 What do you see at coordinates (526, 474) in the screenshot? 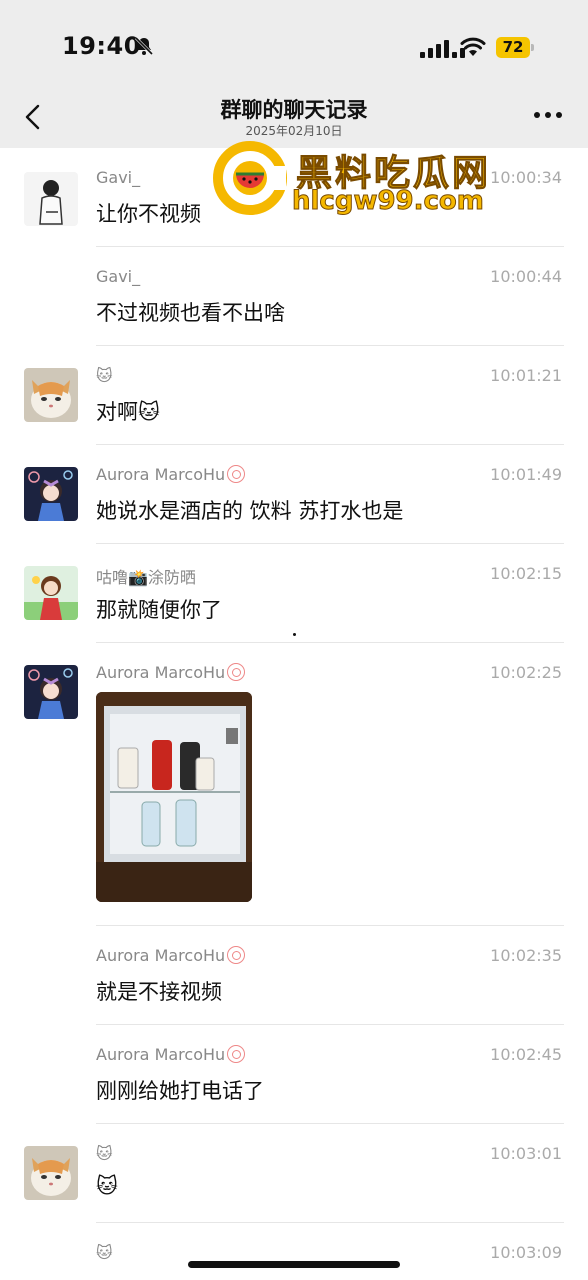
I see `message-time: 10:01:49` at bounding box center [526, 474].